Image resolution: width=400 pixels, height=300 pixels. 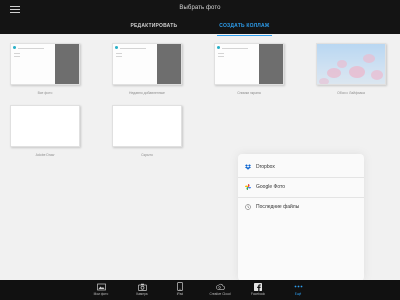 What do you see at coordinates (270, 186) in the screenshot?
I see `popover-item-label: Google Фото` at bounding box center [270, 186].